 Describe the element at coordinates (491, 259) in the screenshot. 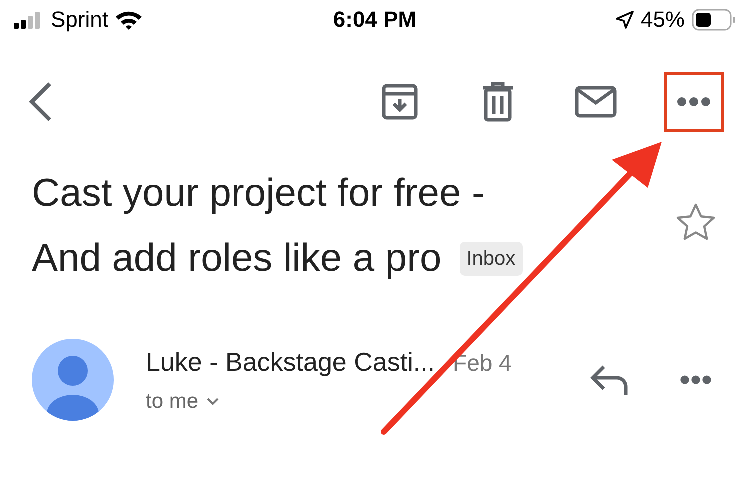

I see `label-tag: Inbox` at that location.